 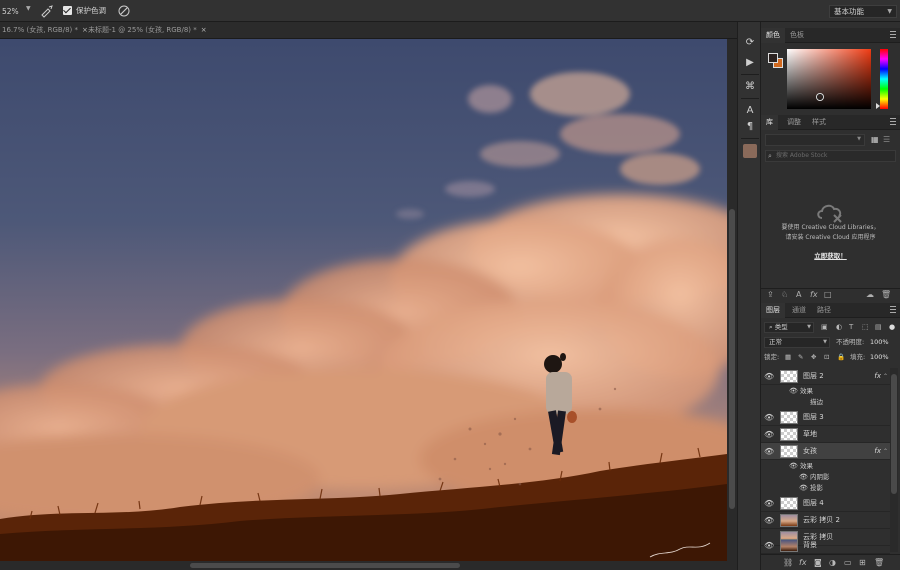 What do you see at coordinates (870, 294) in the screenshot?
I see `cloud-sync-icon: ☁` at bounding box center [870, 294].